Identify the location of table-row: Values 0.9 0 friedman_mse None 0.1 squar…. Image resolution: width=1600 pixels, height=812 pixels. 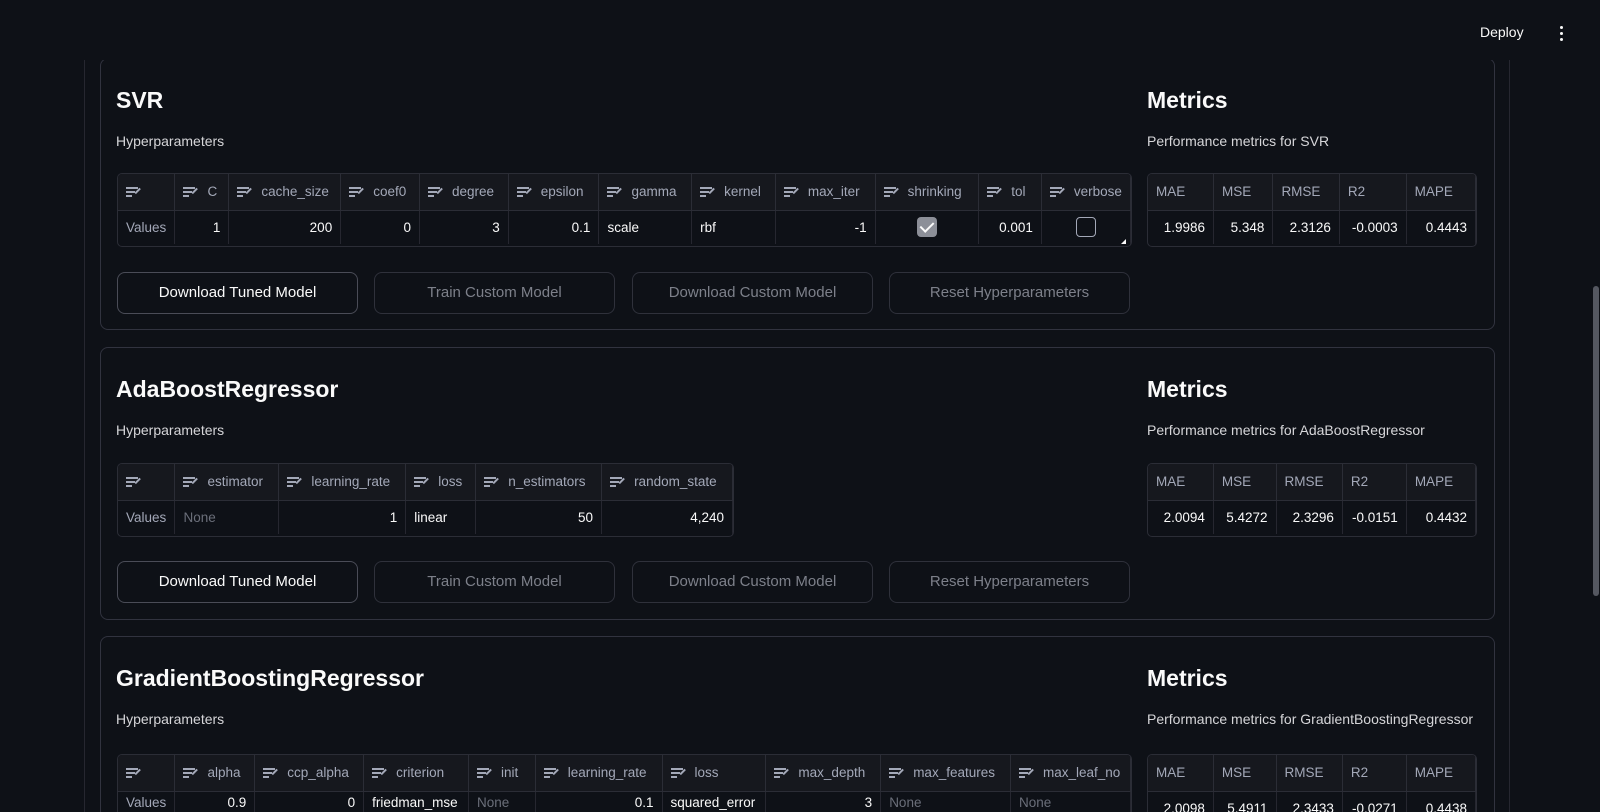
(624, 801).